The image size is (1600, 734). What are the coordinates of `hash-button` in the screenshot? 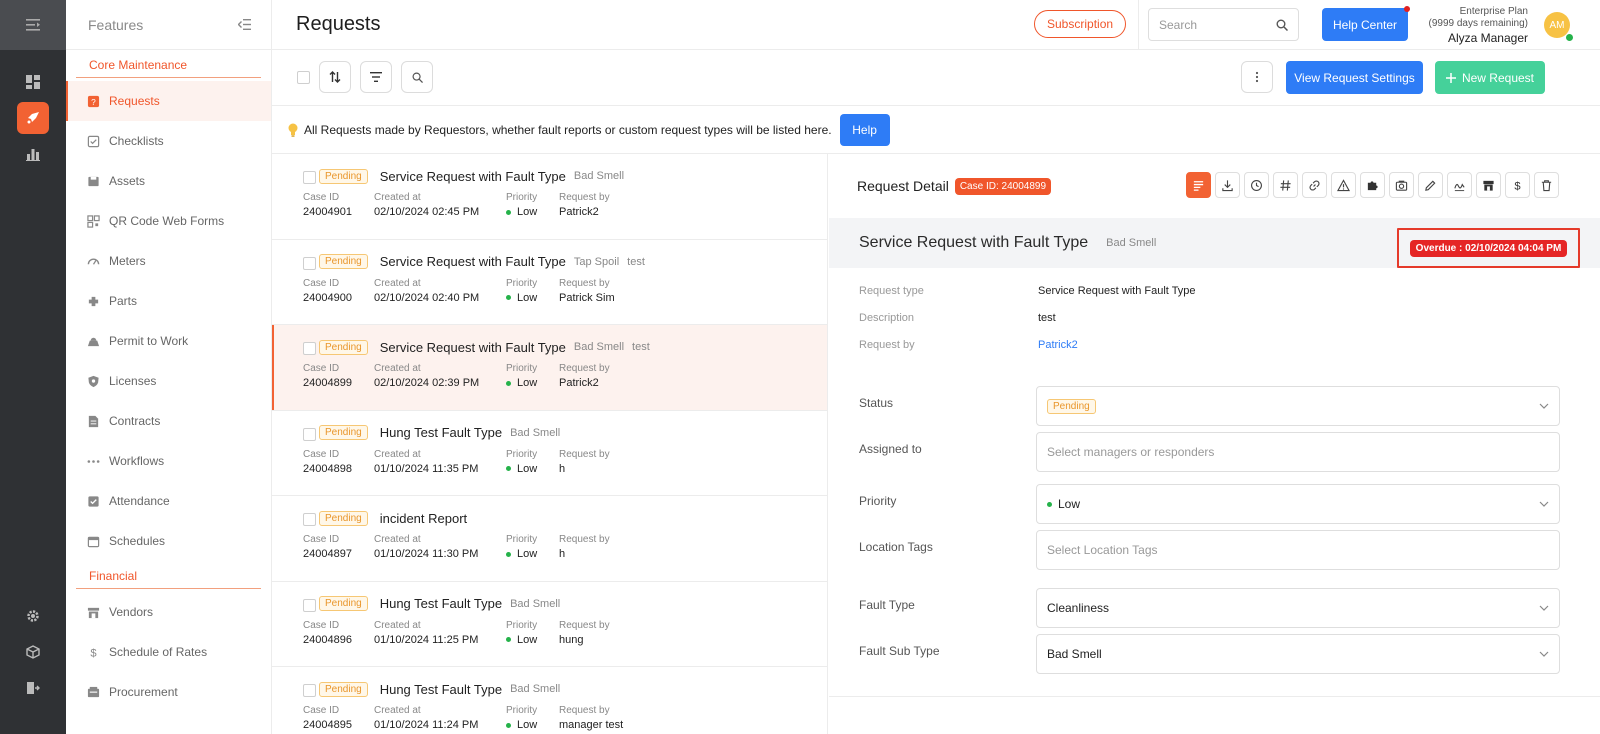 It's located at (1285, 185).